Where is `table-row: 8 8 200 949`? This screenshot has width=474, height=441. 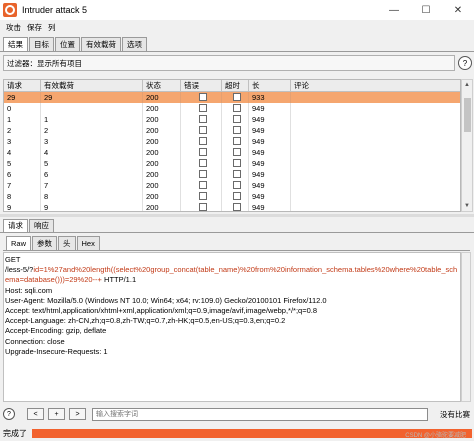 table-row: 8 8 200 949 is located at coordinates (232, 196).